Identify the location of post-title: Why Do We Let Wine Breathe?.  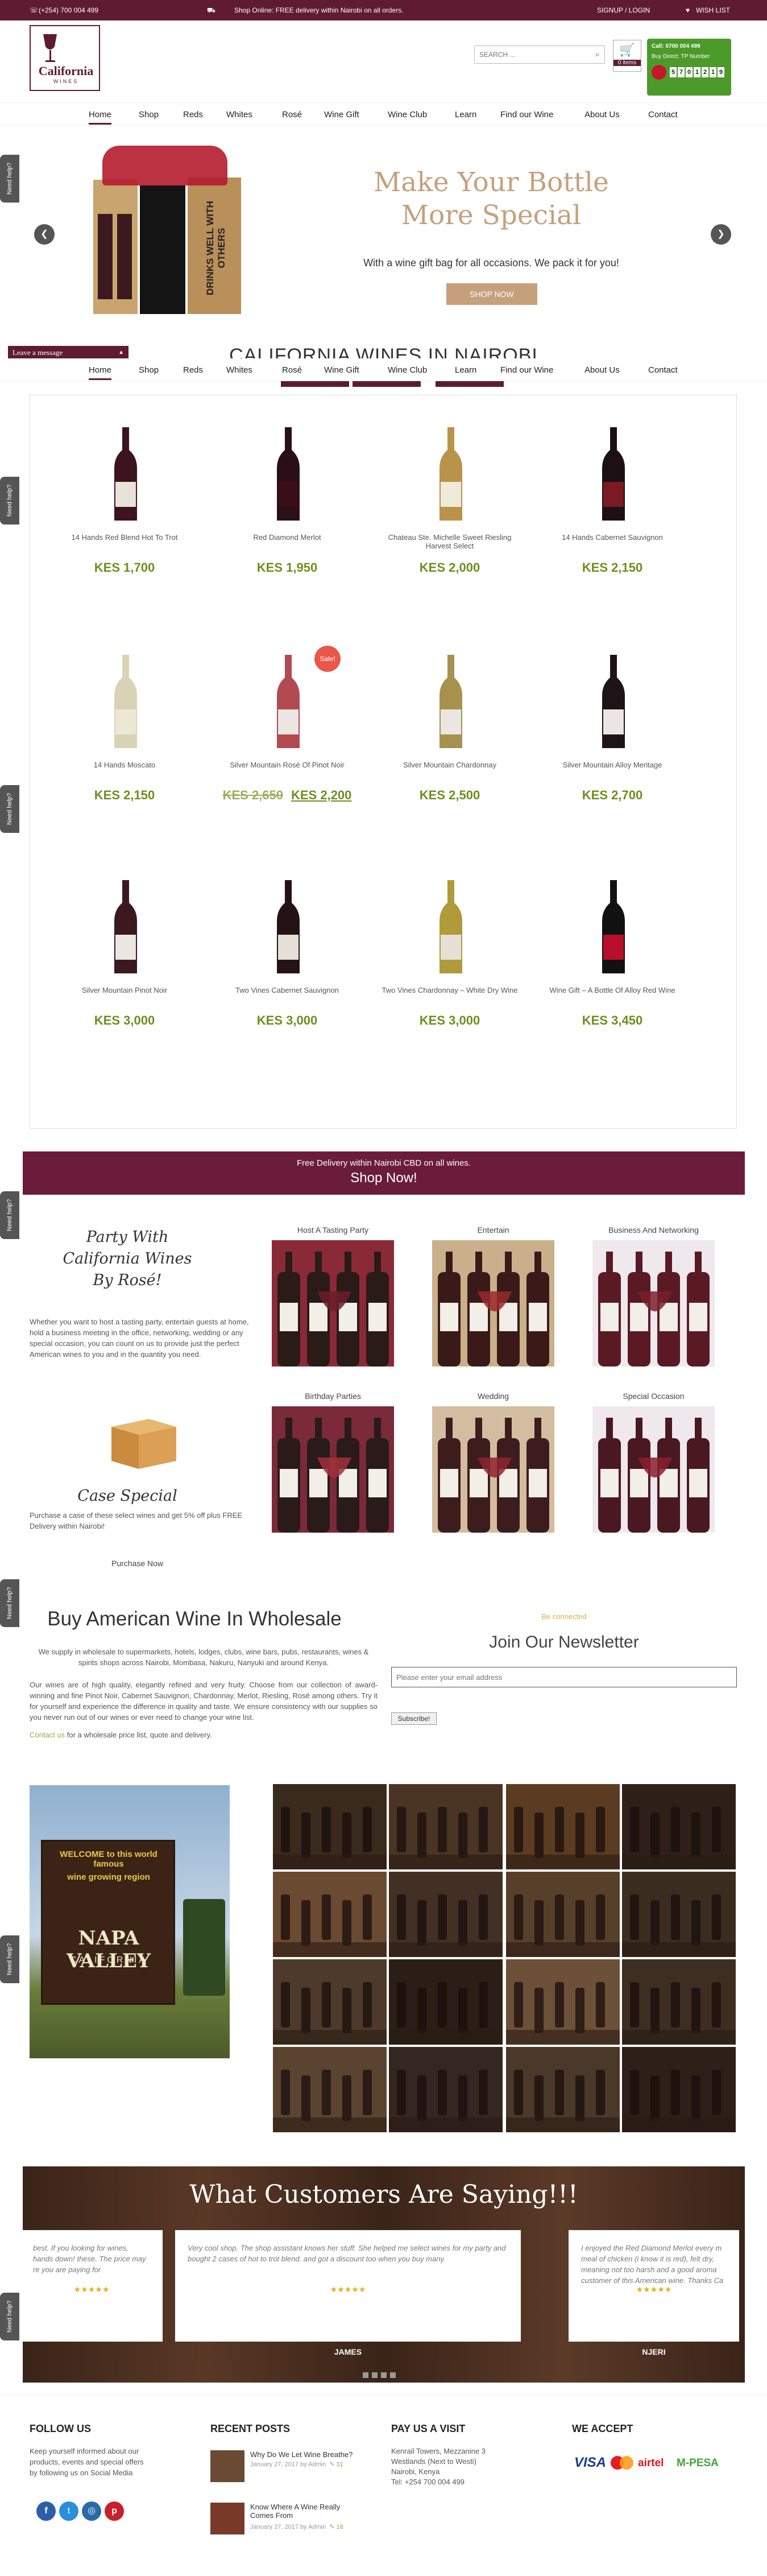
(307, 2455).